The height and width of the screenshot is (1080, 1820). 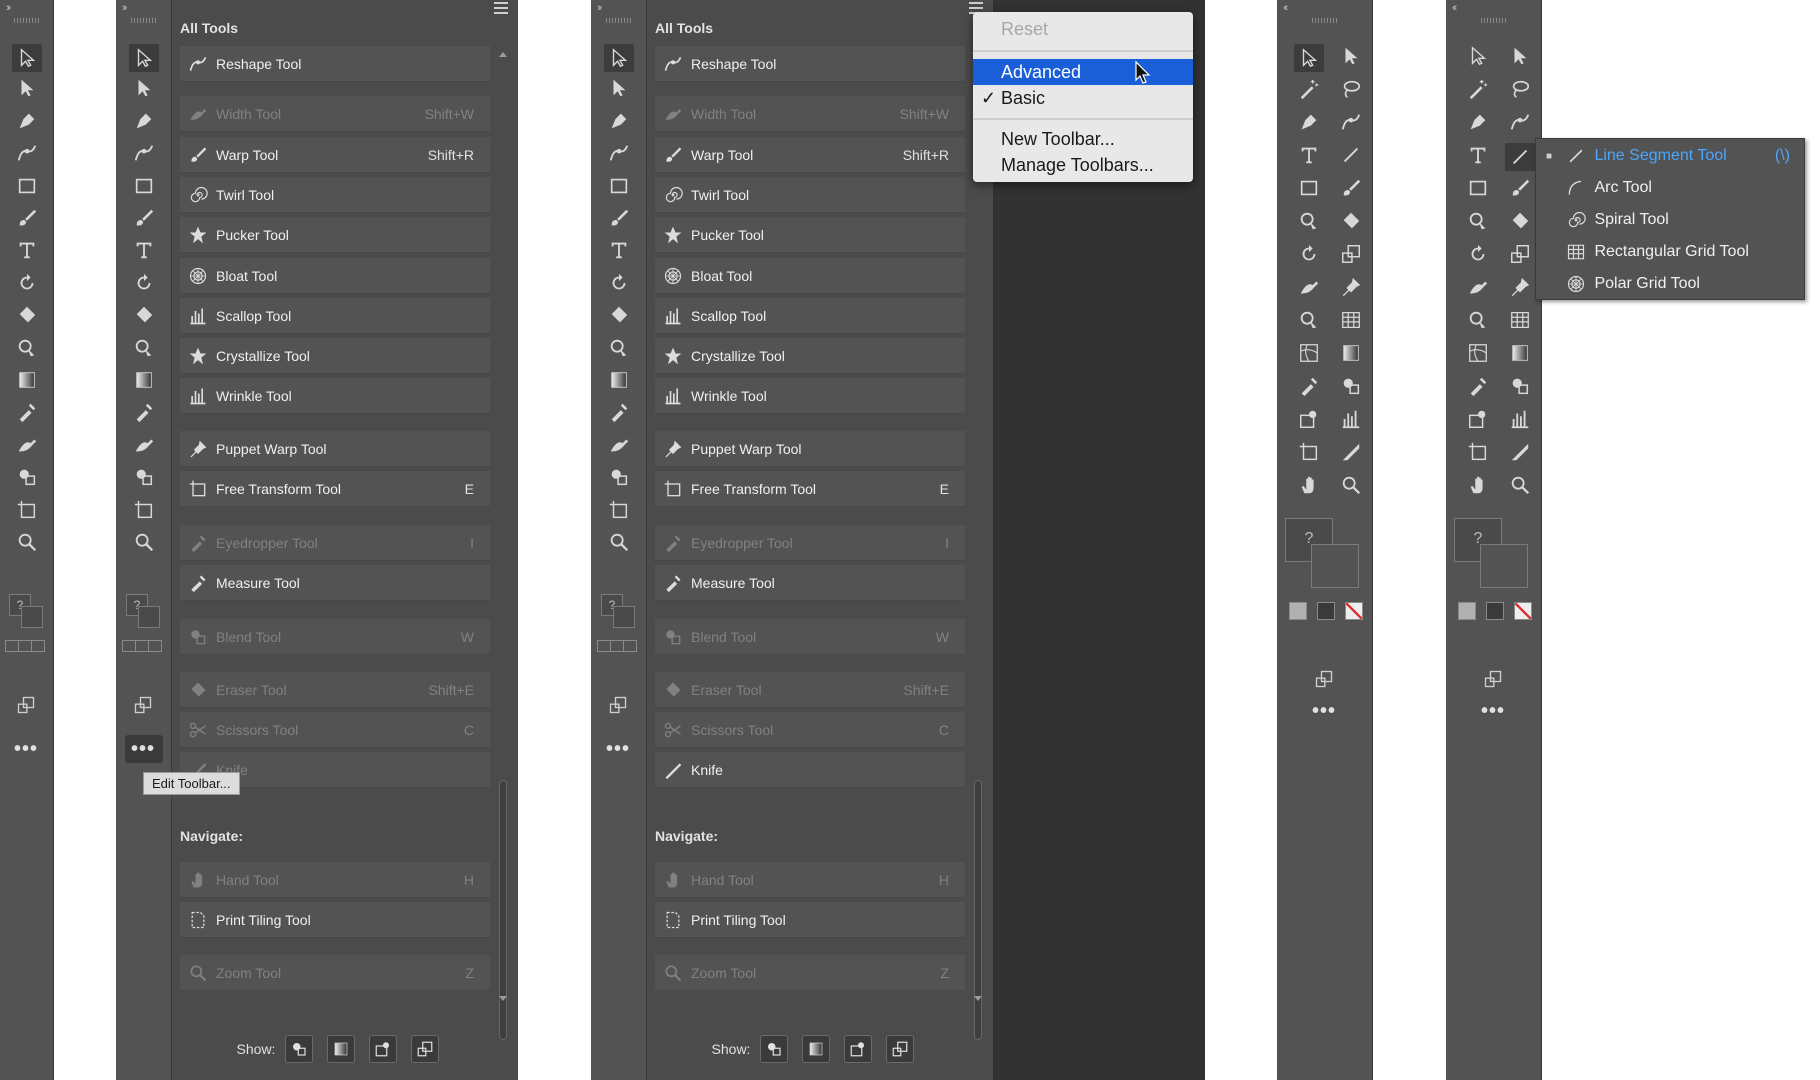 What do you see at coordinates (1351, 254) in the screenshot?
I see `scale-tool-icon` at bounding box center [1351, 254].